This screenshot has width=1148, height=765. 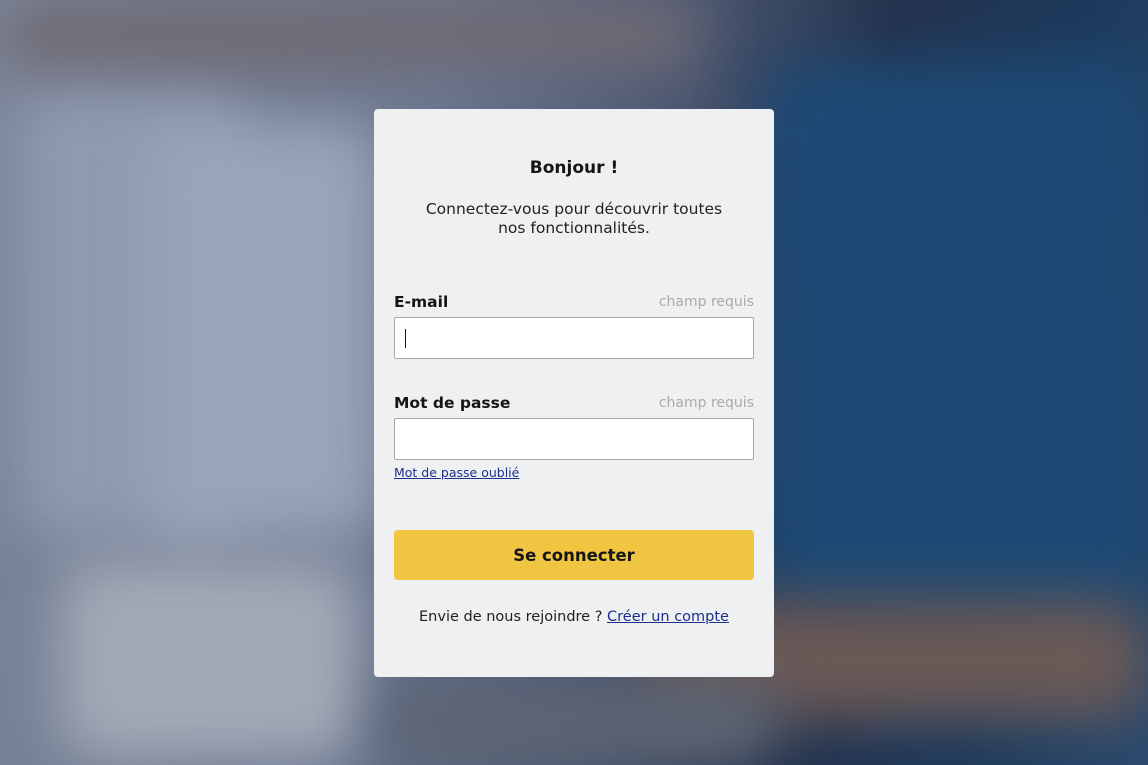 I want to click on email-label: E-mail, so click(x=421, y=302).